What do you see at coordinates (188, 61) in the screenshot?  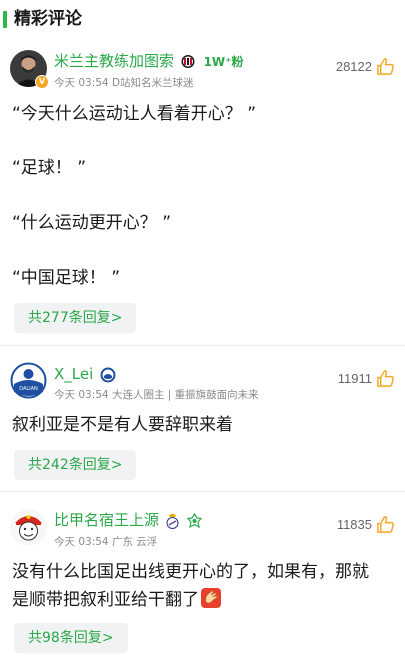 I see `ac-milan-badge-icon` at bounding box center [188, 61].